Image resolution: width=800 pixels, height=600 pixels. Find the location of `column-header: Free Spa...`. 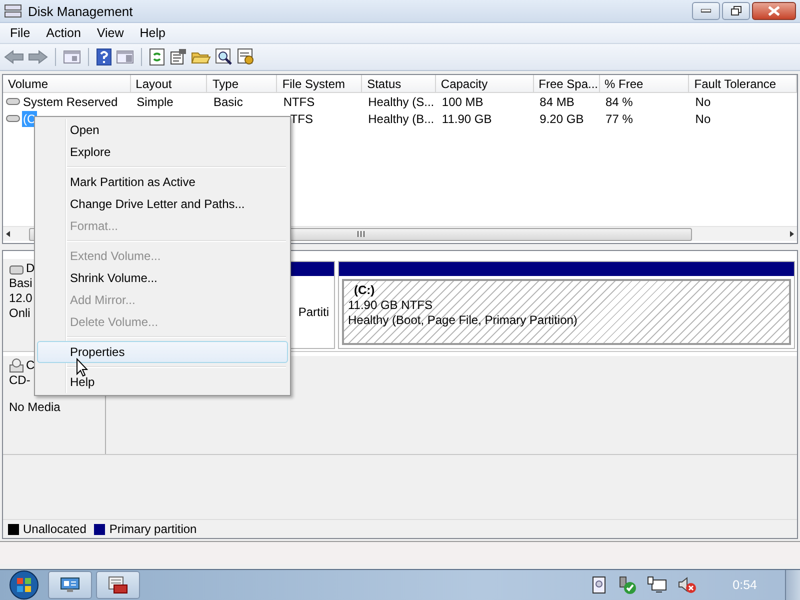

column-header: Free Spa... is located at coordinates (567, 83).